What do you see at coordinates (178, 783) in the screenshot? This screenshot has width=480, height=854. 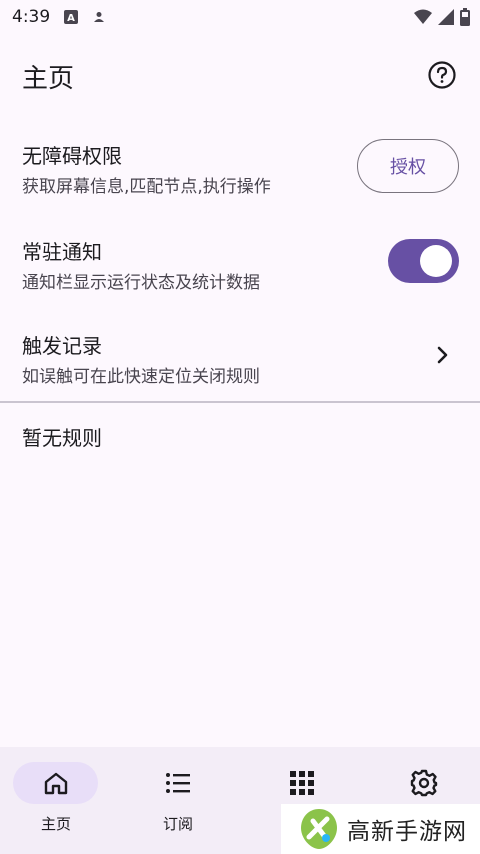 I see `list-icon` at bounding box center [178, 783].